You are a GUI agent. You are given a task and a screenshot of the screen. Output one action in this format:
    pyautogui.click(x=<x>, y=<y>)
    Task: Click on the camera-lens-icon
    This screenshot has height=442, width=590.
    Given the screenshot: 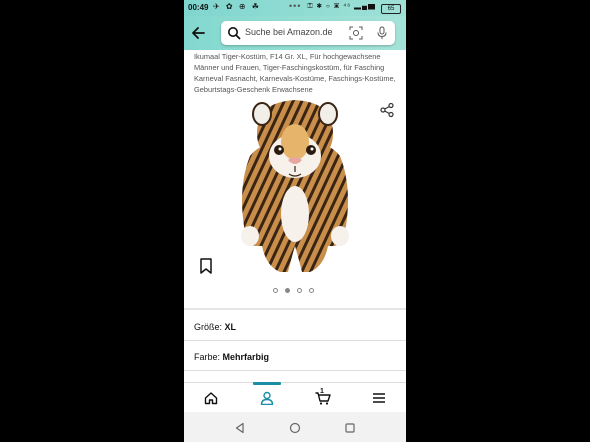 What is the action you would take?
    pyautogui.click(x=356, y=33)
    